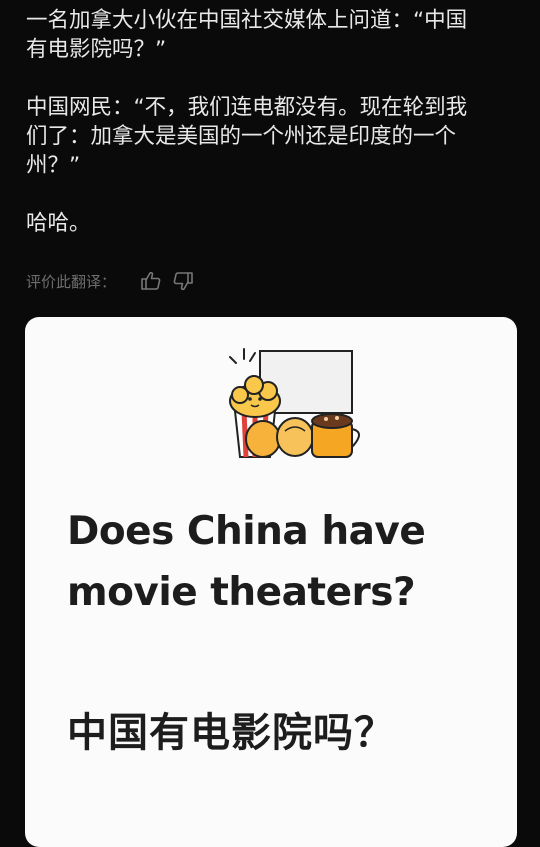 The height and width of the screenshot is (847, 540). I want to click on thumbs-down-icon, so click(183, 281).